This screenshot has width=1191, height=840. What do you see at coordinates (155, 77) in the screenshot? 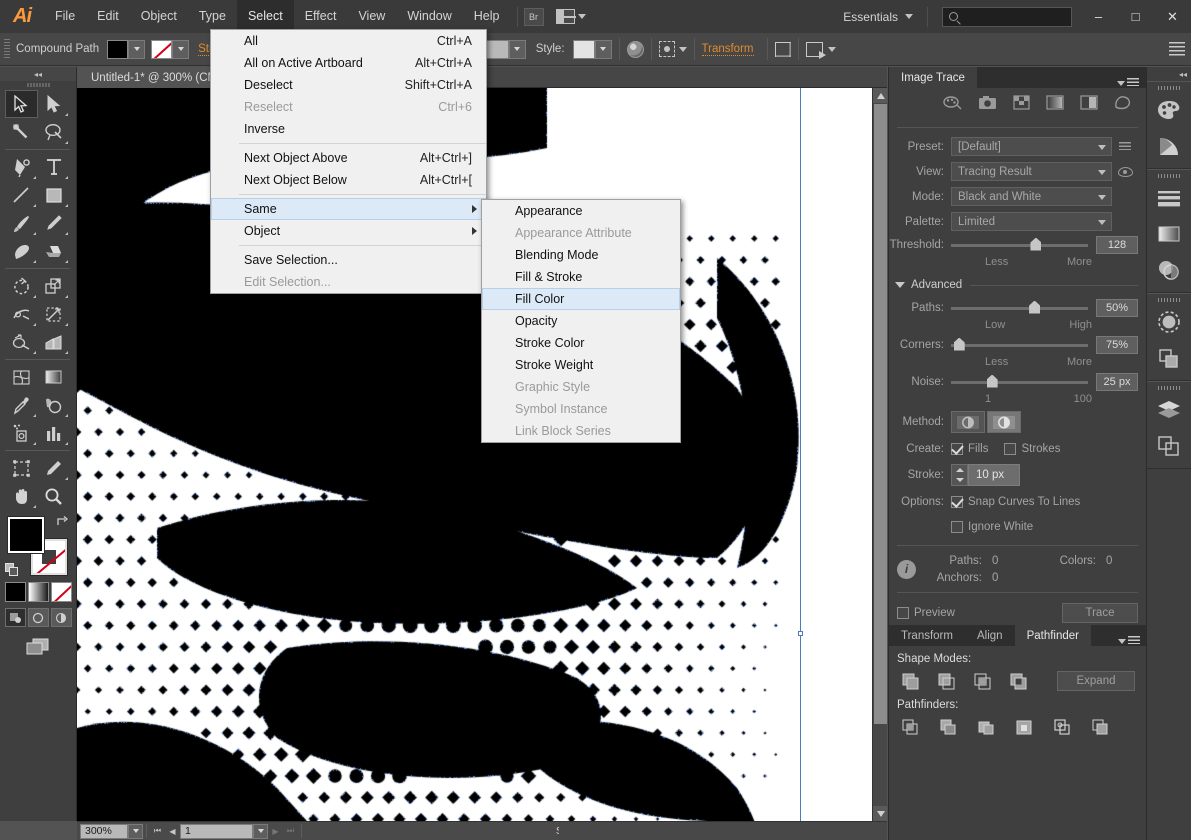
I see `document-tab: Untitled-1* @ 300% (CM` at bounding box center [155, 77].